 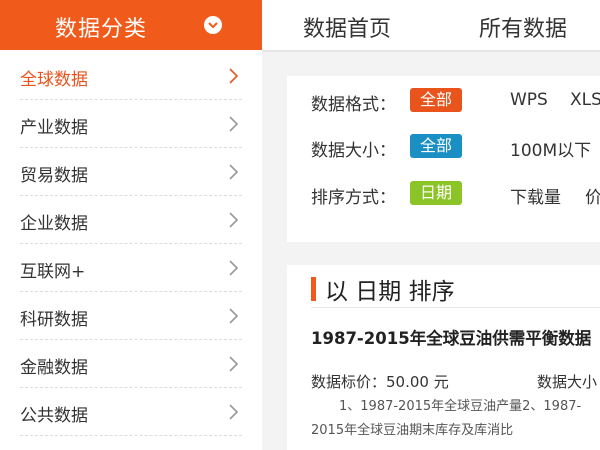 What do you see at coordinates (535, 195) in the screenshot?
I see `sort-option-downloads: 下载量` at bounding box center [535, 195].